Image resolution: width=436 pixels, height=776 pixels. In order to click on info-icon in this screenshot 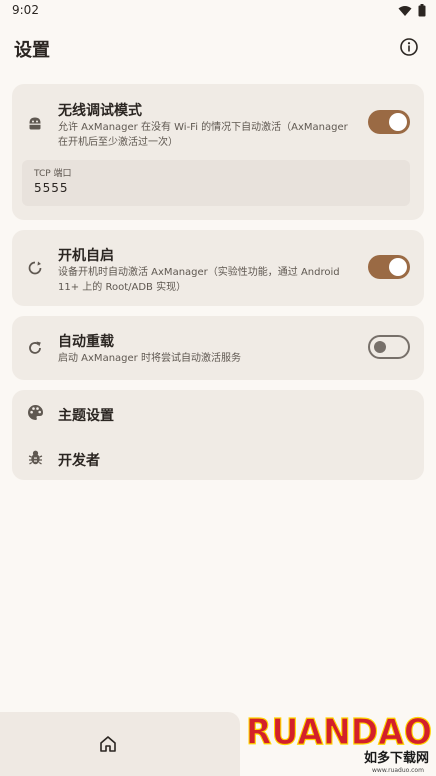, I will do `click(409, 47)`.